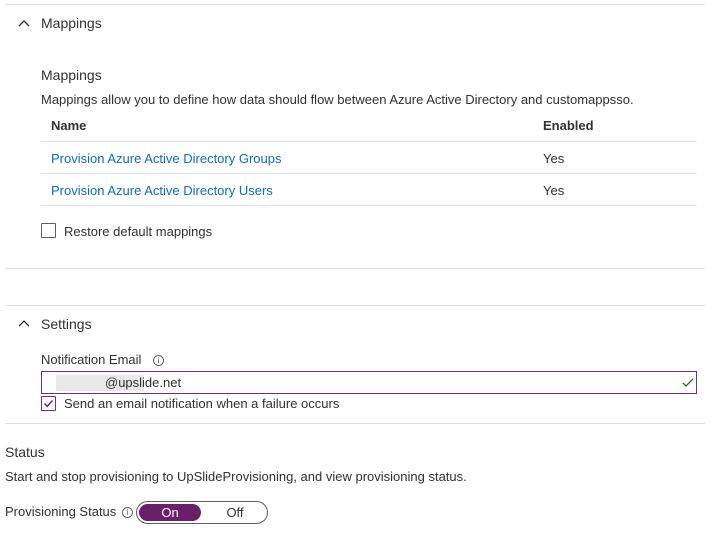 The image size is (715, 543). Describe the element at coordinates (69, 125) in the screenshot. I see `column-header-name: Name` at that location.